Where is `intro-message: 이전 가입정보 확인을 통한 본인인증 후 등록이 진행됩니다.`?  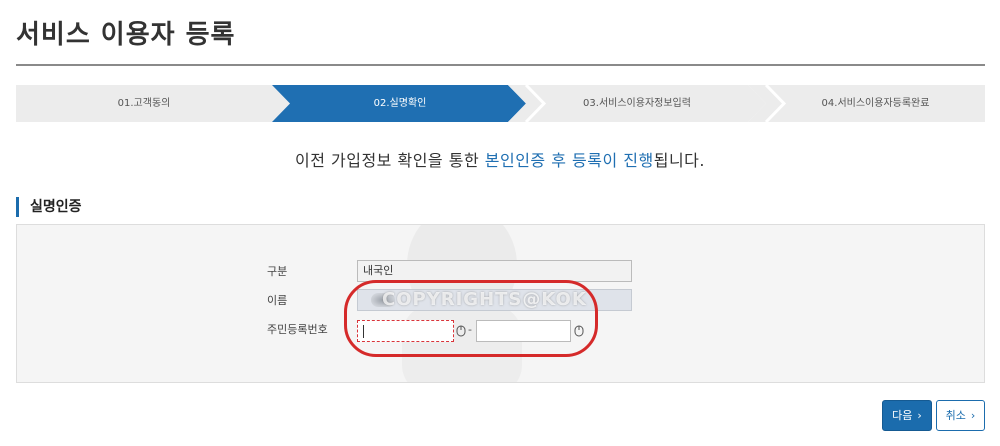
intro-message: 이전 가입정보 확인을 통한 본인인증 후 등록이 진행됩니다. is located at coordinates (500, 159).